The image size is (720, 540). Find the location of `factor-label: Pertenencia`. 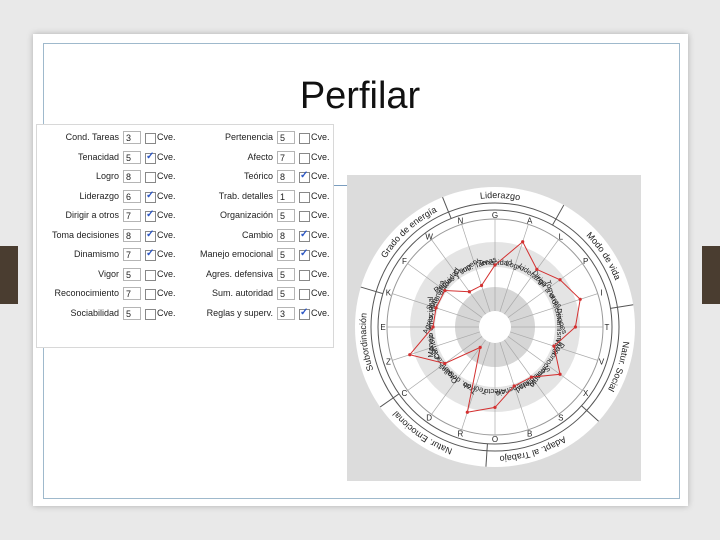

factor-label: Pertenencia is located at coordinates (248, 137).